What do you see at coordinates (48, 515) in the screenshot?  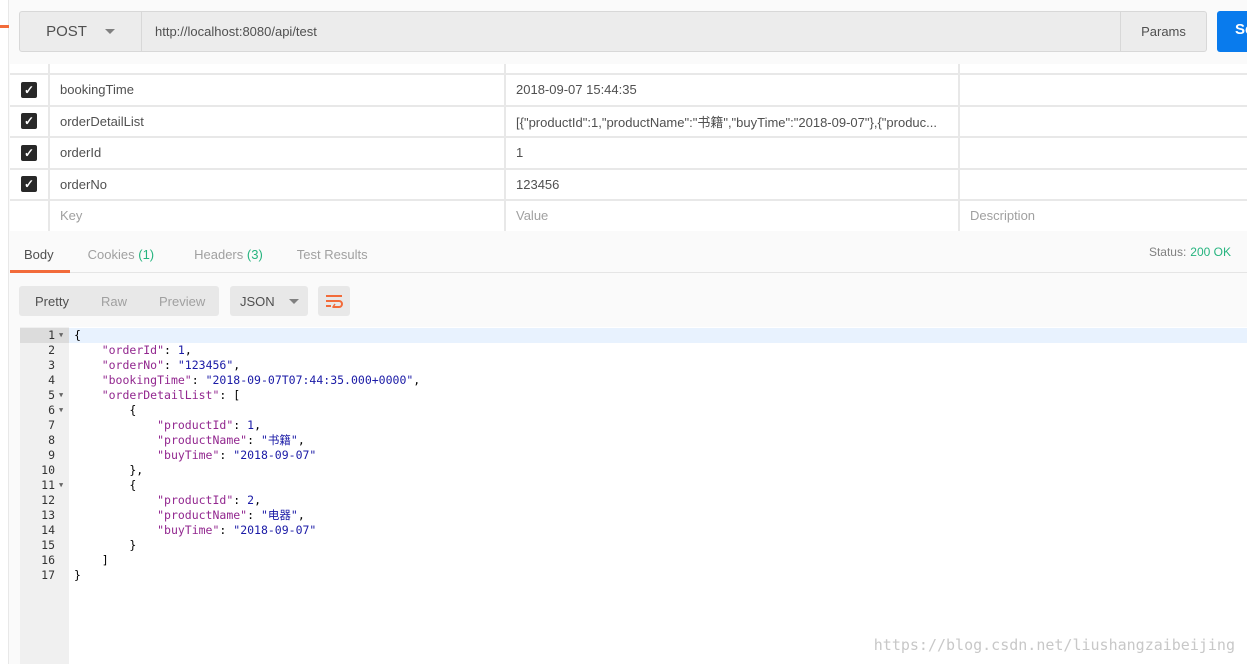 I see `line-number: 13` at bounding box center [48, 515].